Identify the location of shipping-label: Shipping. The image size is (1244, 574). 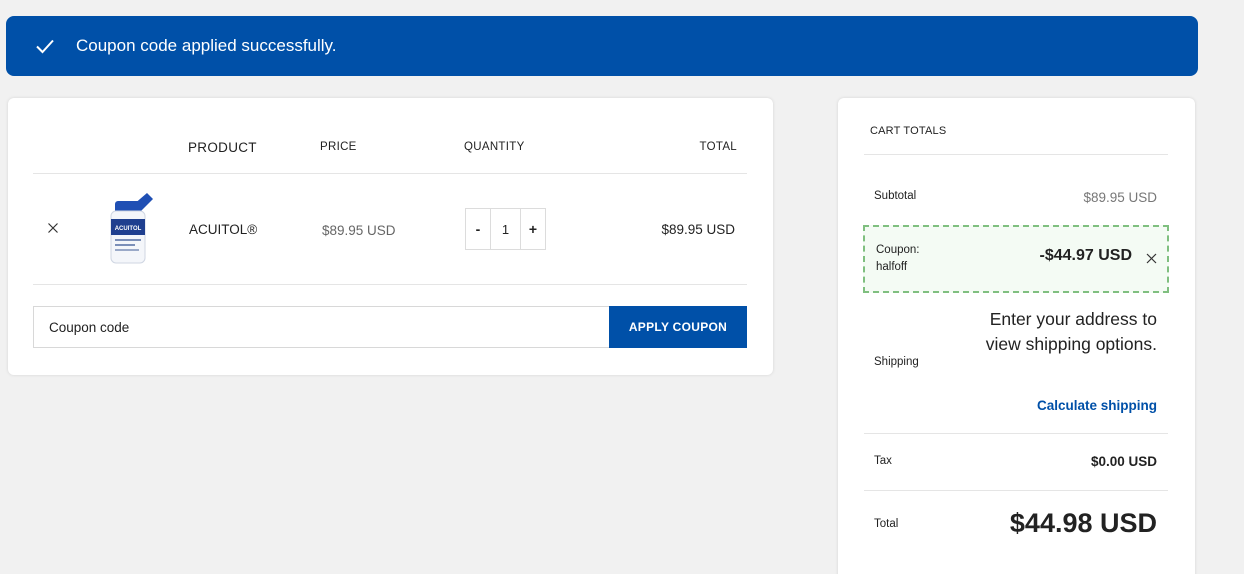
(896, 362).